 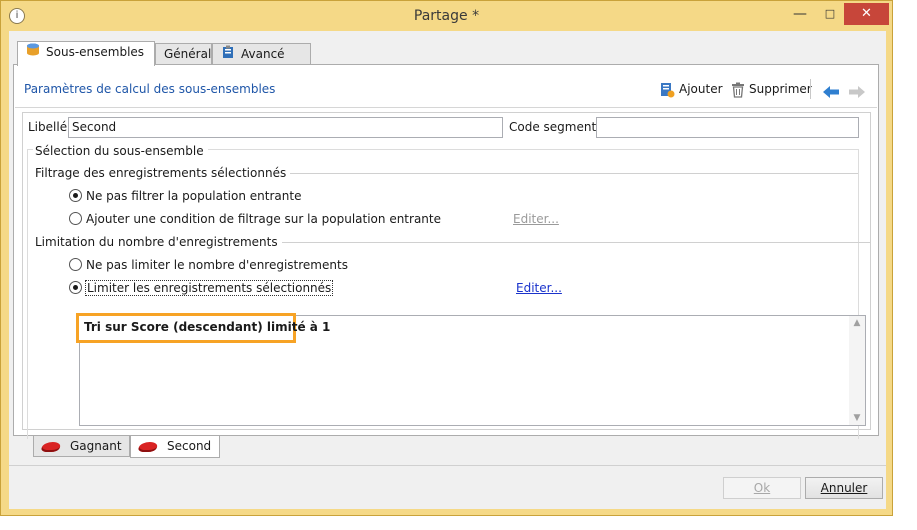 I want to click on selection-group-title: Sélection du sous-ensemble, so click(x=120, y=151).